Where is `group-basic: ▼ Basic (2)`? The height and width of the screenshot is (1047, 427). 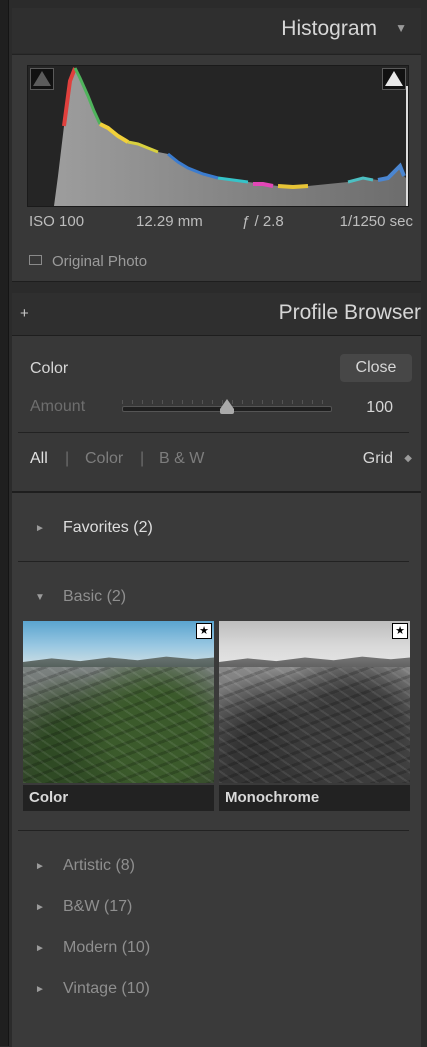 group-basic: ▼ Basic (2) is located at coordinates (213, 603).